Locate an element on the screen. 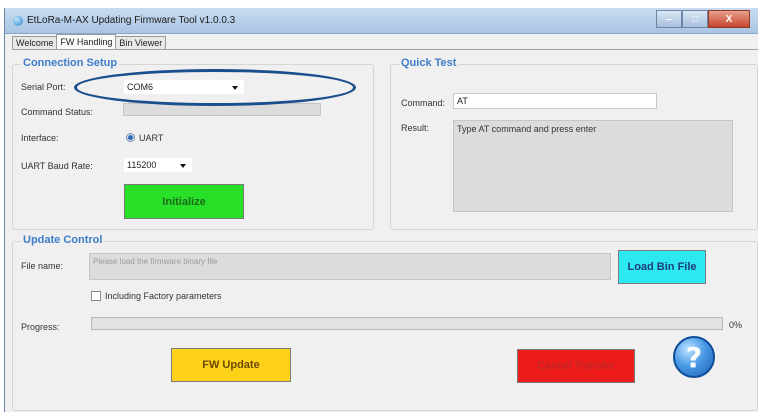  progress-label: Progress: is located at coordinates (40, 327).